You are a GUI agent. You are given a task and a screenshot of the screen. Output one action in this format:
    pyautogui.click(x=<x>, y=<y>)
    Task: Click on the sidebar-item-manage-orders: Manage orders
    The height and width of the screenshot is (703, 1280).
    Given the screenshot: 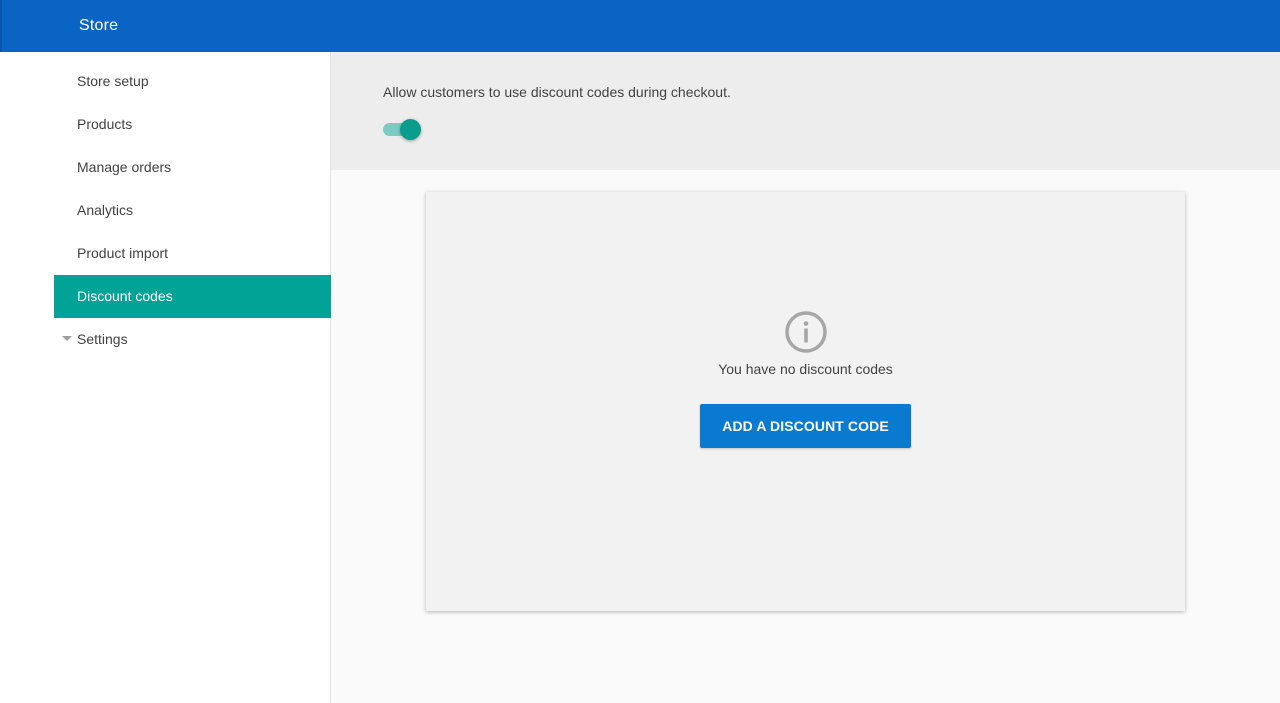 What is the action you would take?
    pyautogui.click(x=192, y=167)
    